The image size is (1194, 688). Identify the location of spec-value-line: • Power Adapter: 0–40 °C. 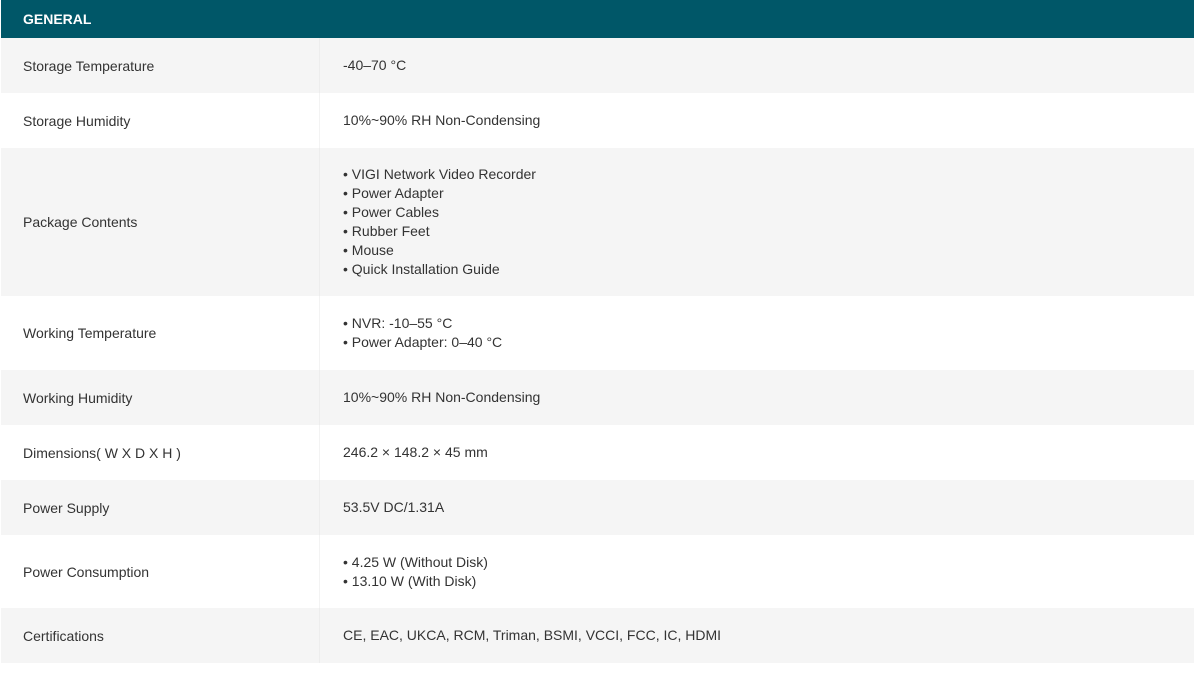
(423, 342).